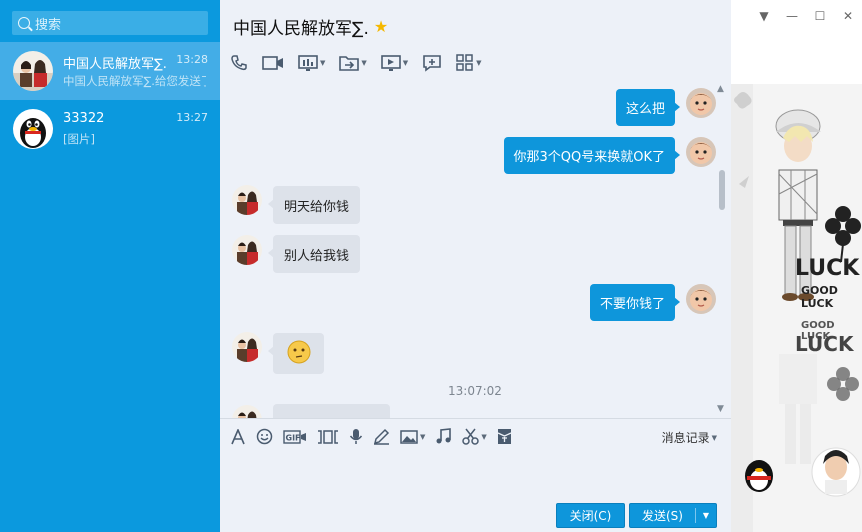  I want to click on star-icon: ★, so click(381, 26).